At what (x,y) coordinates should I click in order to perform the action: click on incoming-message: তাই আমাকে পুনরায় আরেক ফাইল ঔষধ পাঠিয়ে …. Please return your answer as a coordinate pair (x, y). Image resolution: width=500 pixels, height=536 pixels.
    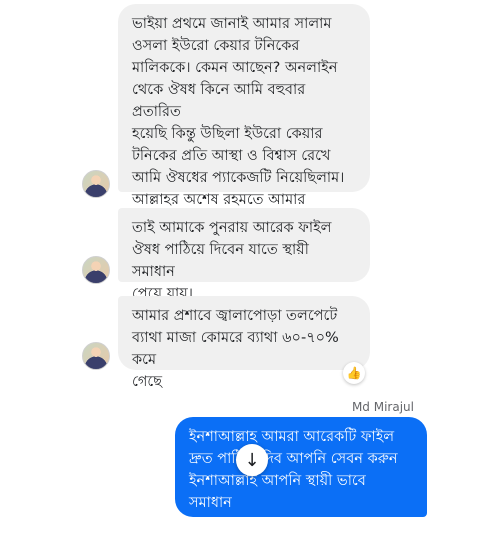
    Looking at the image, I should click on (244, 255).